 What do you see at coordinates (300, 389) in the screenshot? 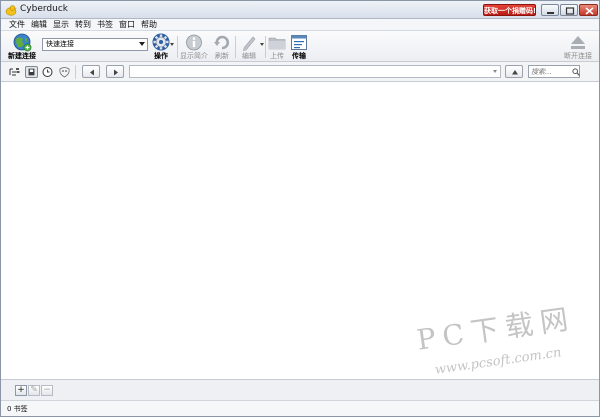
I see `bookmark-action-bar: + ✎ −` at bounding box center [300, 389].